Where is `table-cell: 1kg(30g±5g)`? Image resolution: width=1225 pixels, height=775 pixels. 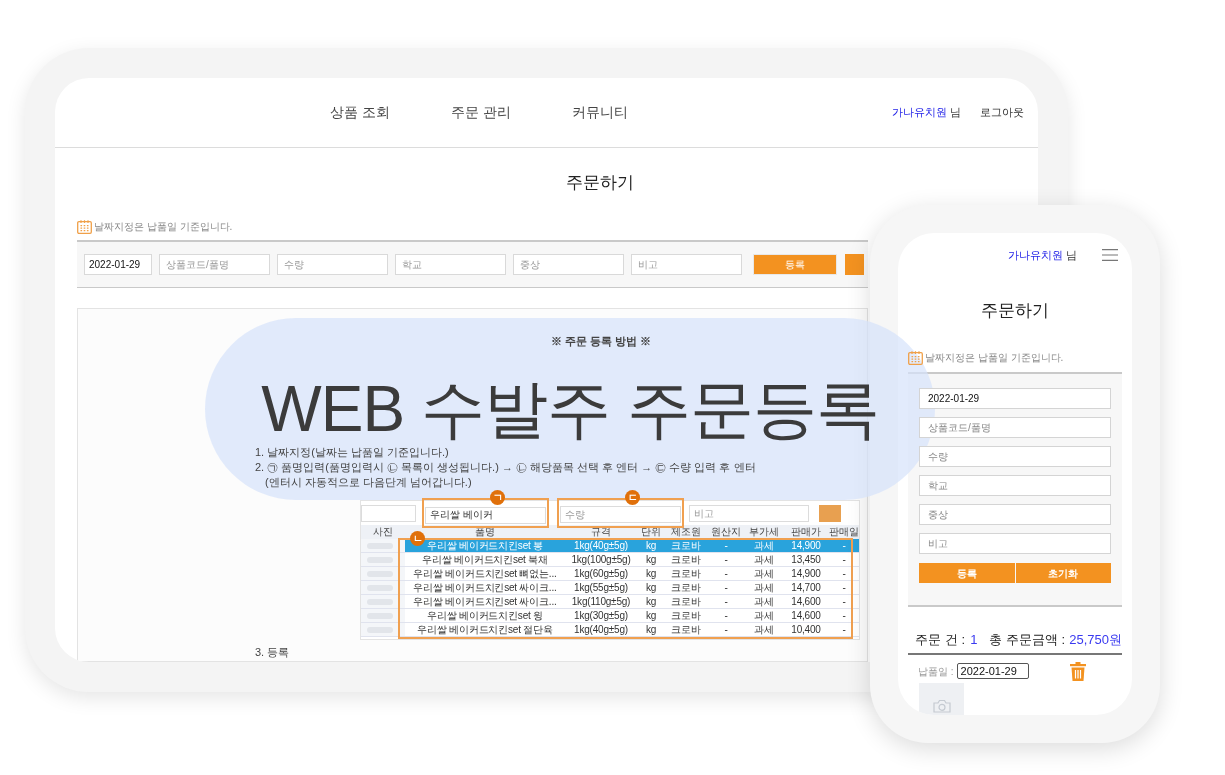 table-cell: 1kg(30g±5g) is located at coordinates (601, 615).